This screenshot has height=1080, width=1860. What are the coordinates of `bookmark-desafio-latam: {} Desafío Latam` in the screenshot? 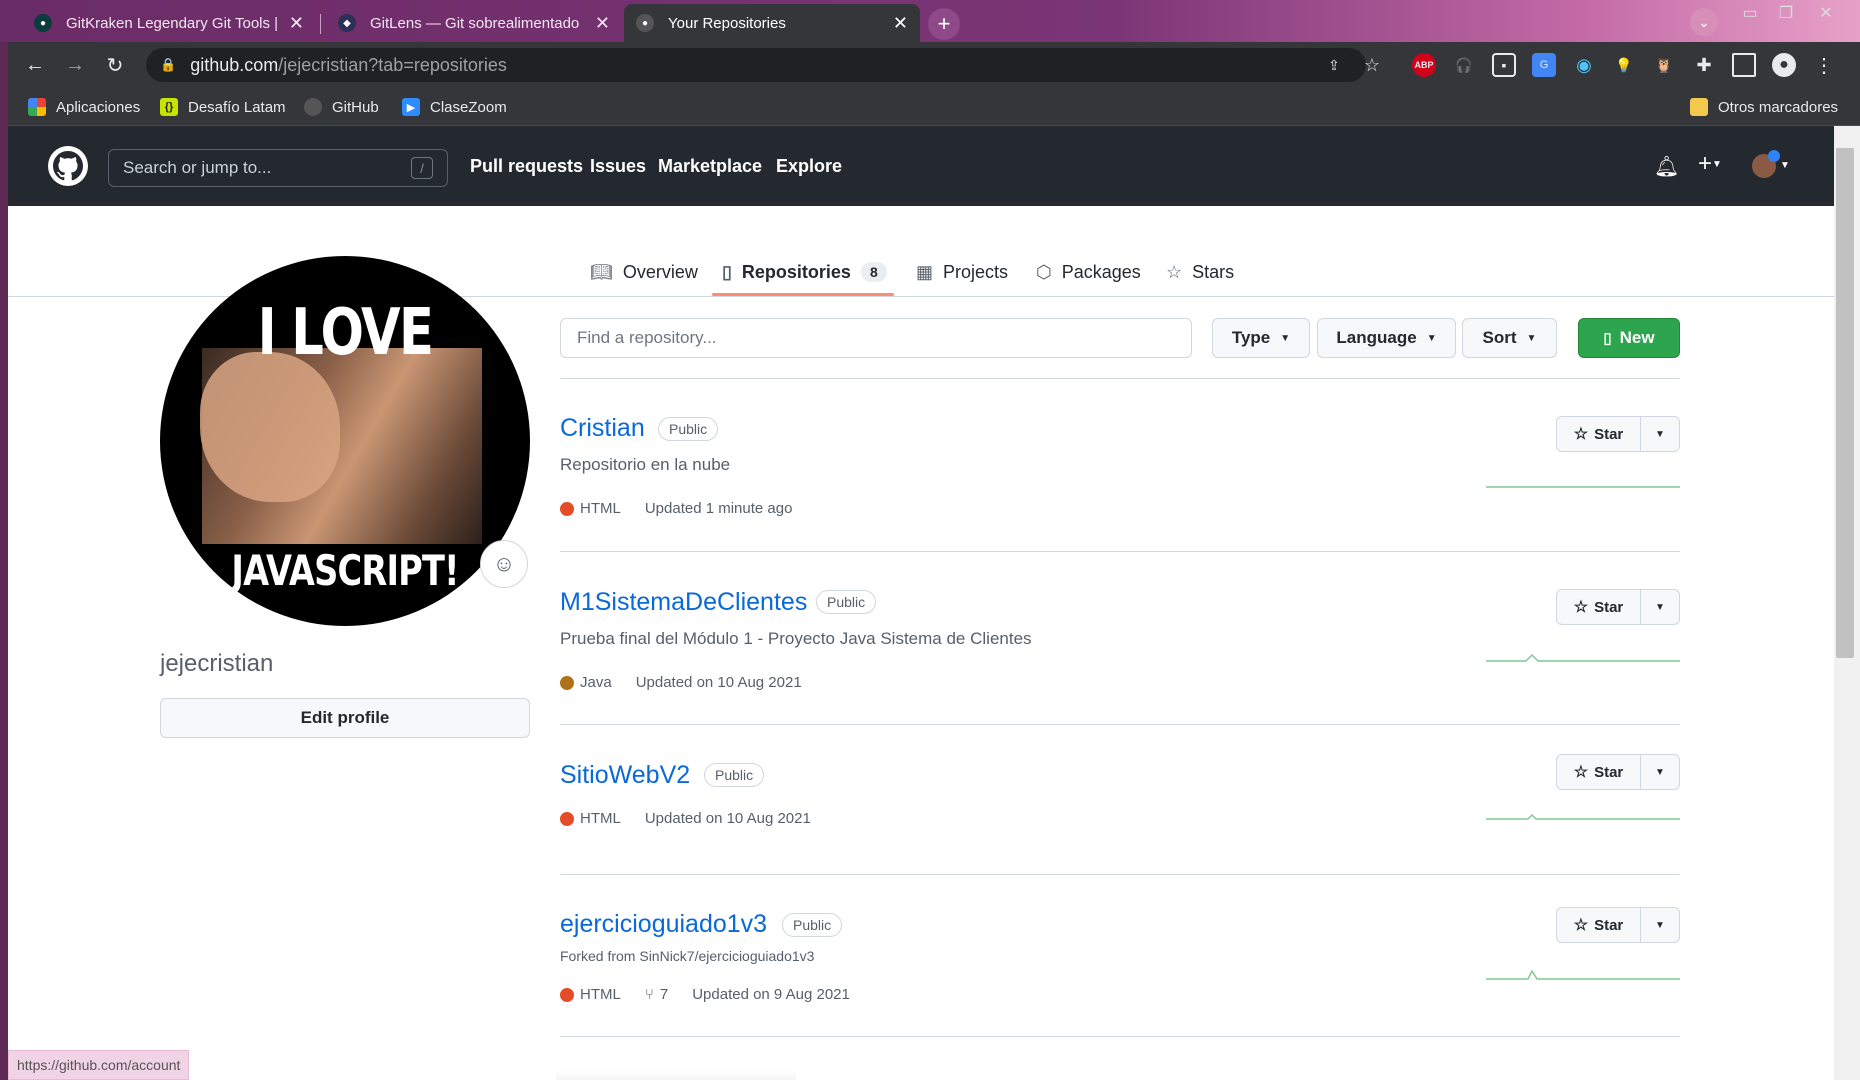 It's located at (223, 107).